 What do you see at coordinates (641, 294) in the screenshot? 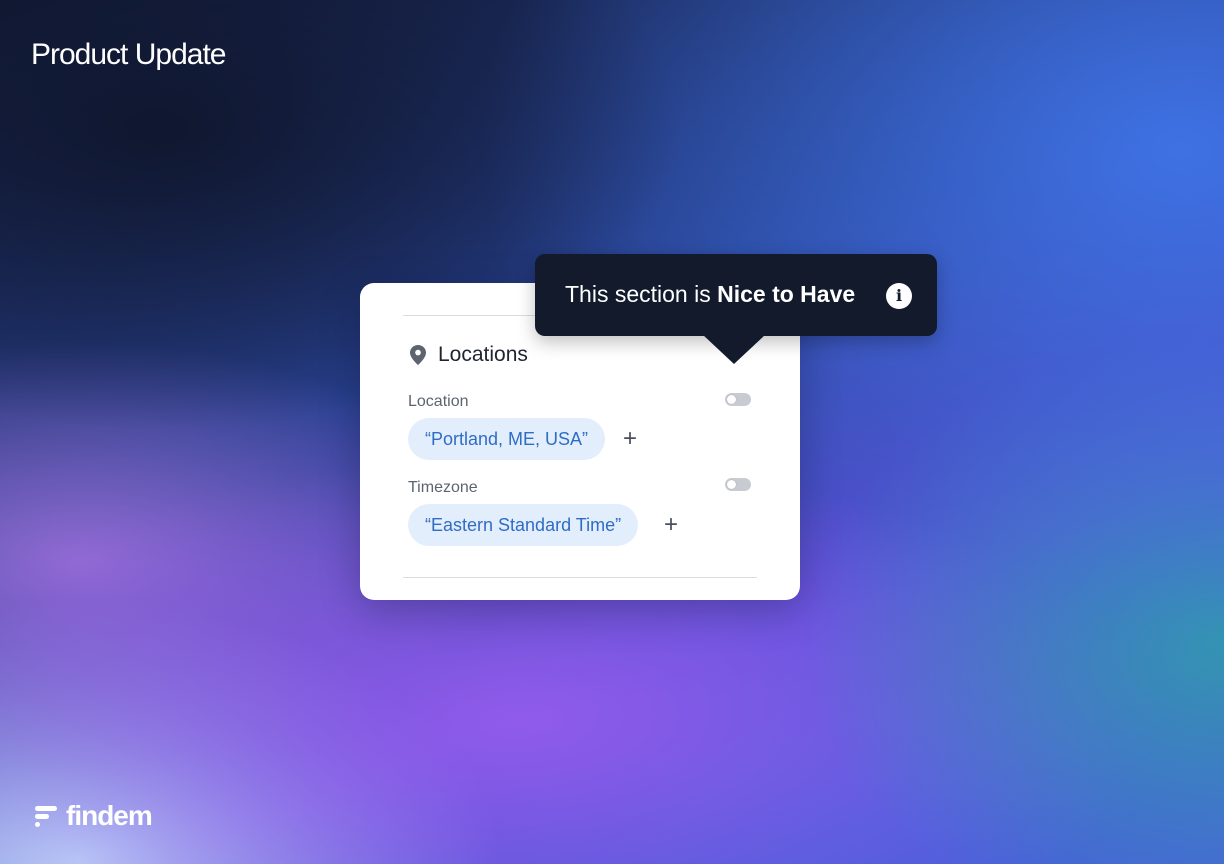
I see `tooltip-text-prefix: This section is` at bounding box center [641, 294].